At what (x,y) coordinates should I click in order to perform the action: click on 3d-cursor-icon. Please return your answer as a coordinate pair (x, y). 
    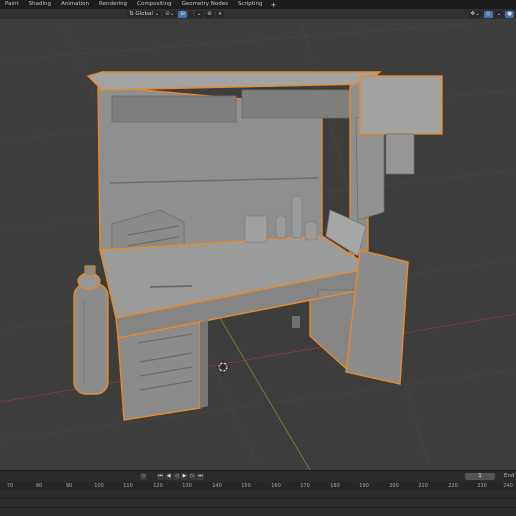
    Looking at the image, I should click on (223, 367).